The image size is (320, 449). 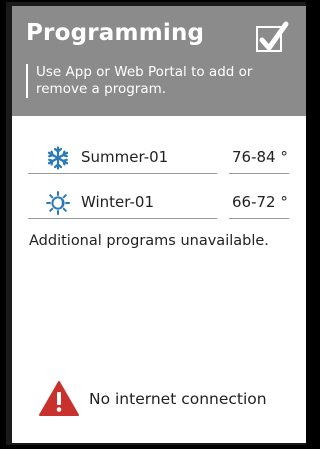 What do you see at coordinates (115, 33) in the screenshot?
I see `panel-title: Programming` at bounding box center [115, 33].